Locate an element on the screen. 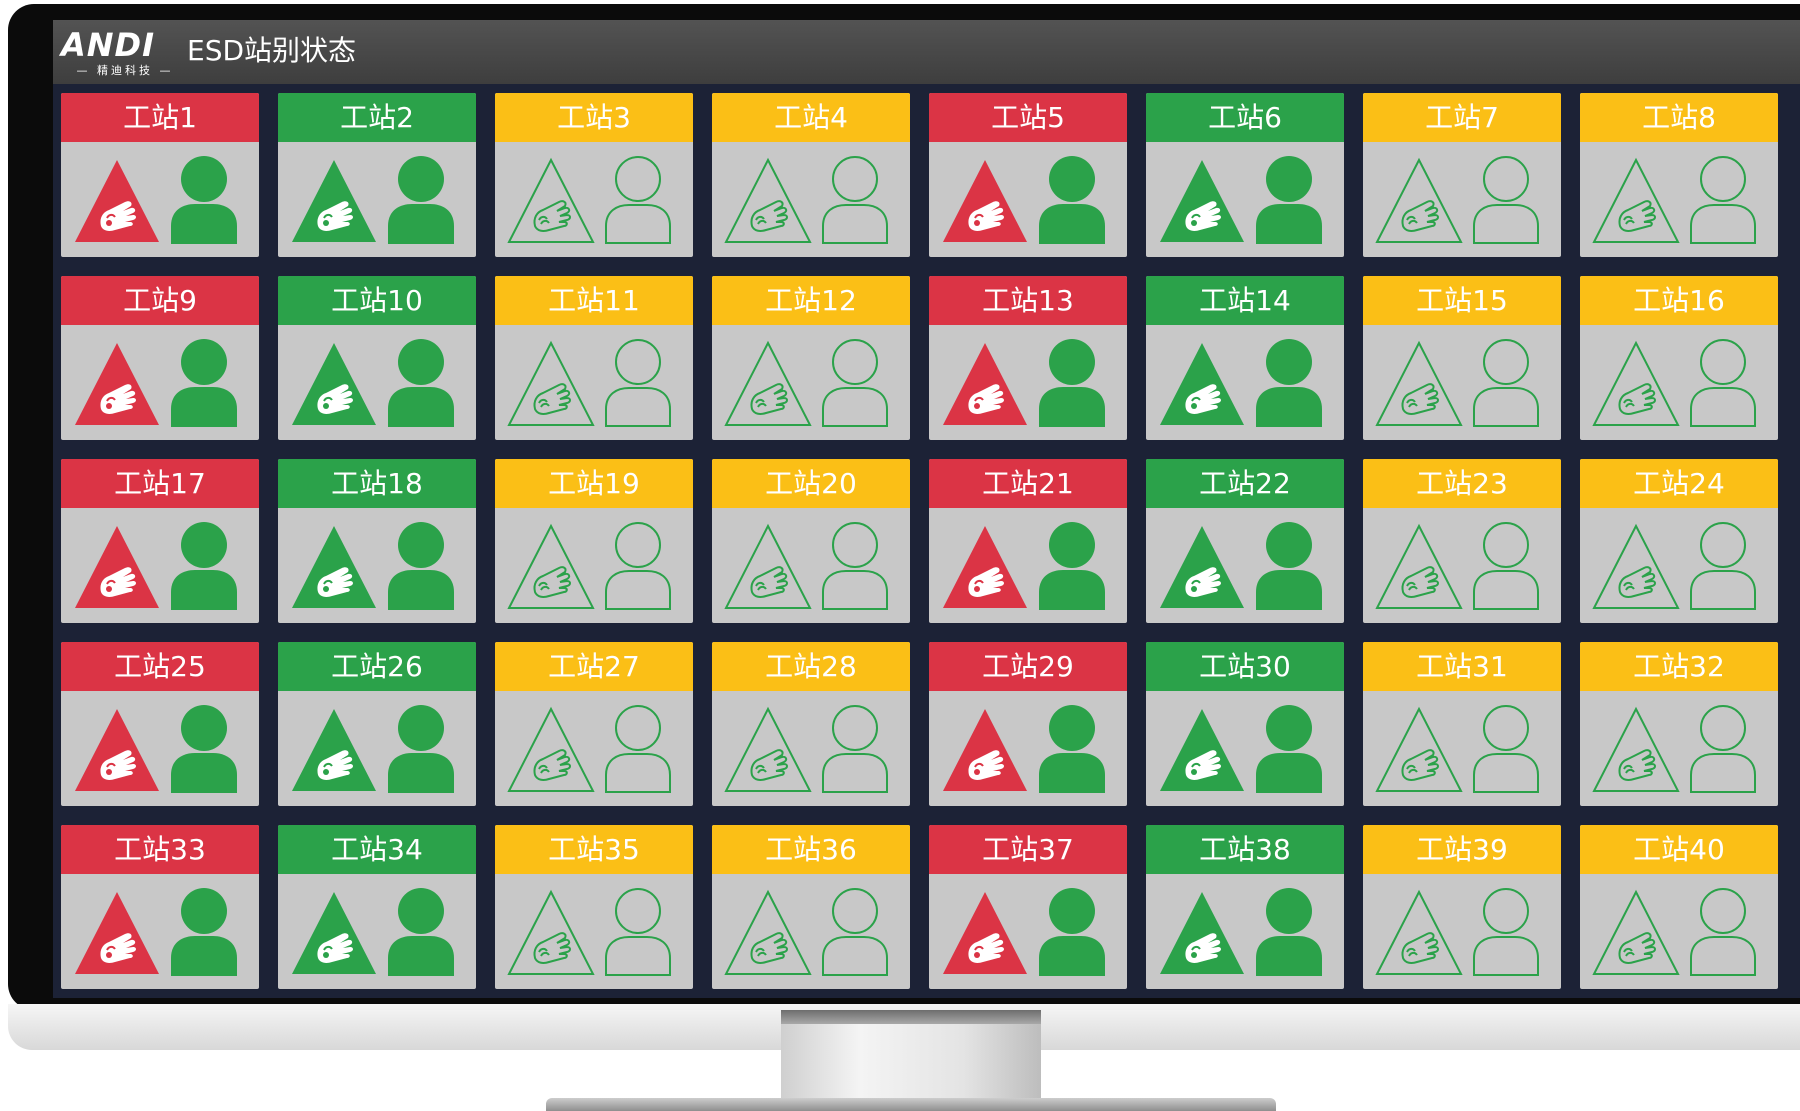  station-card: 工站19 is located at coordinates (594, 541).